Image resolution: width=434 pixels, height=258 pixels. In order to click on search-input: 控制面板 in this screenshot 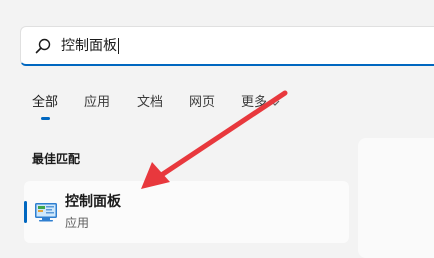, I will do `click(90, 46)`.